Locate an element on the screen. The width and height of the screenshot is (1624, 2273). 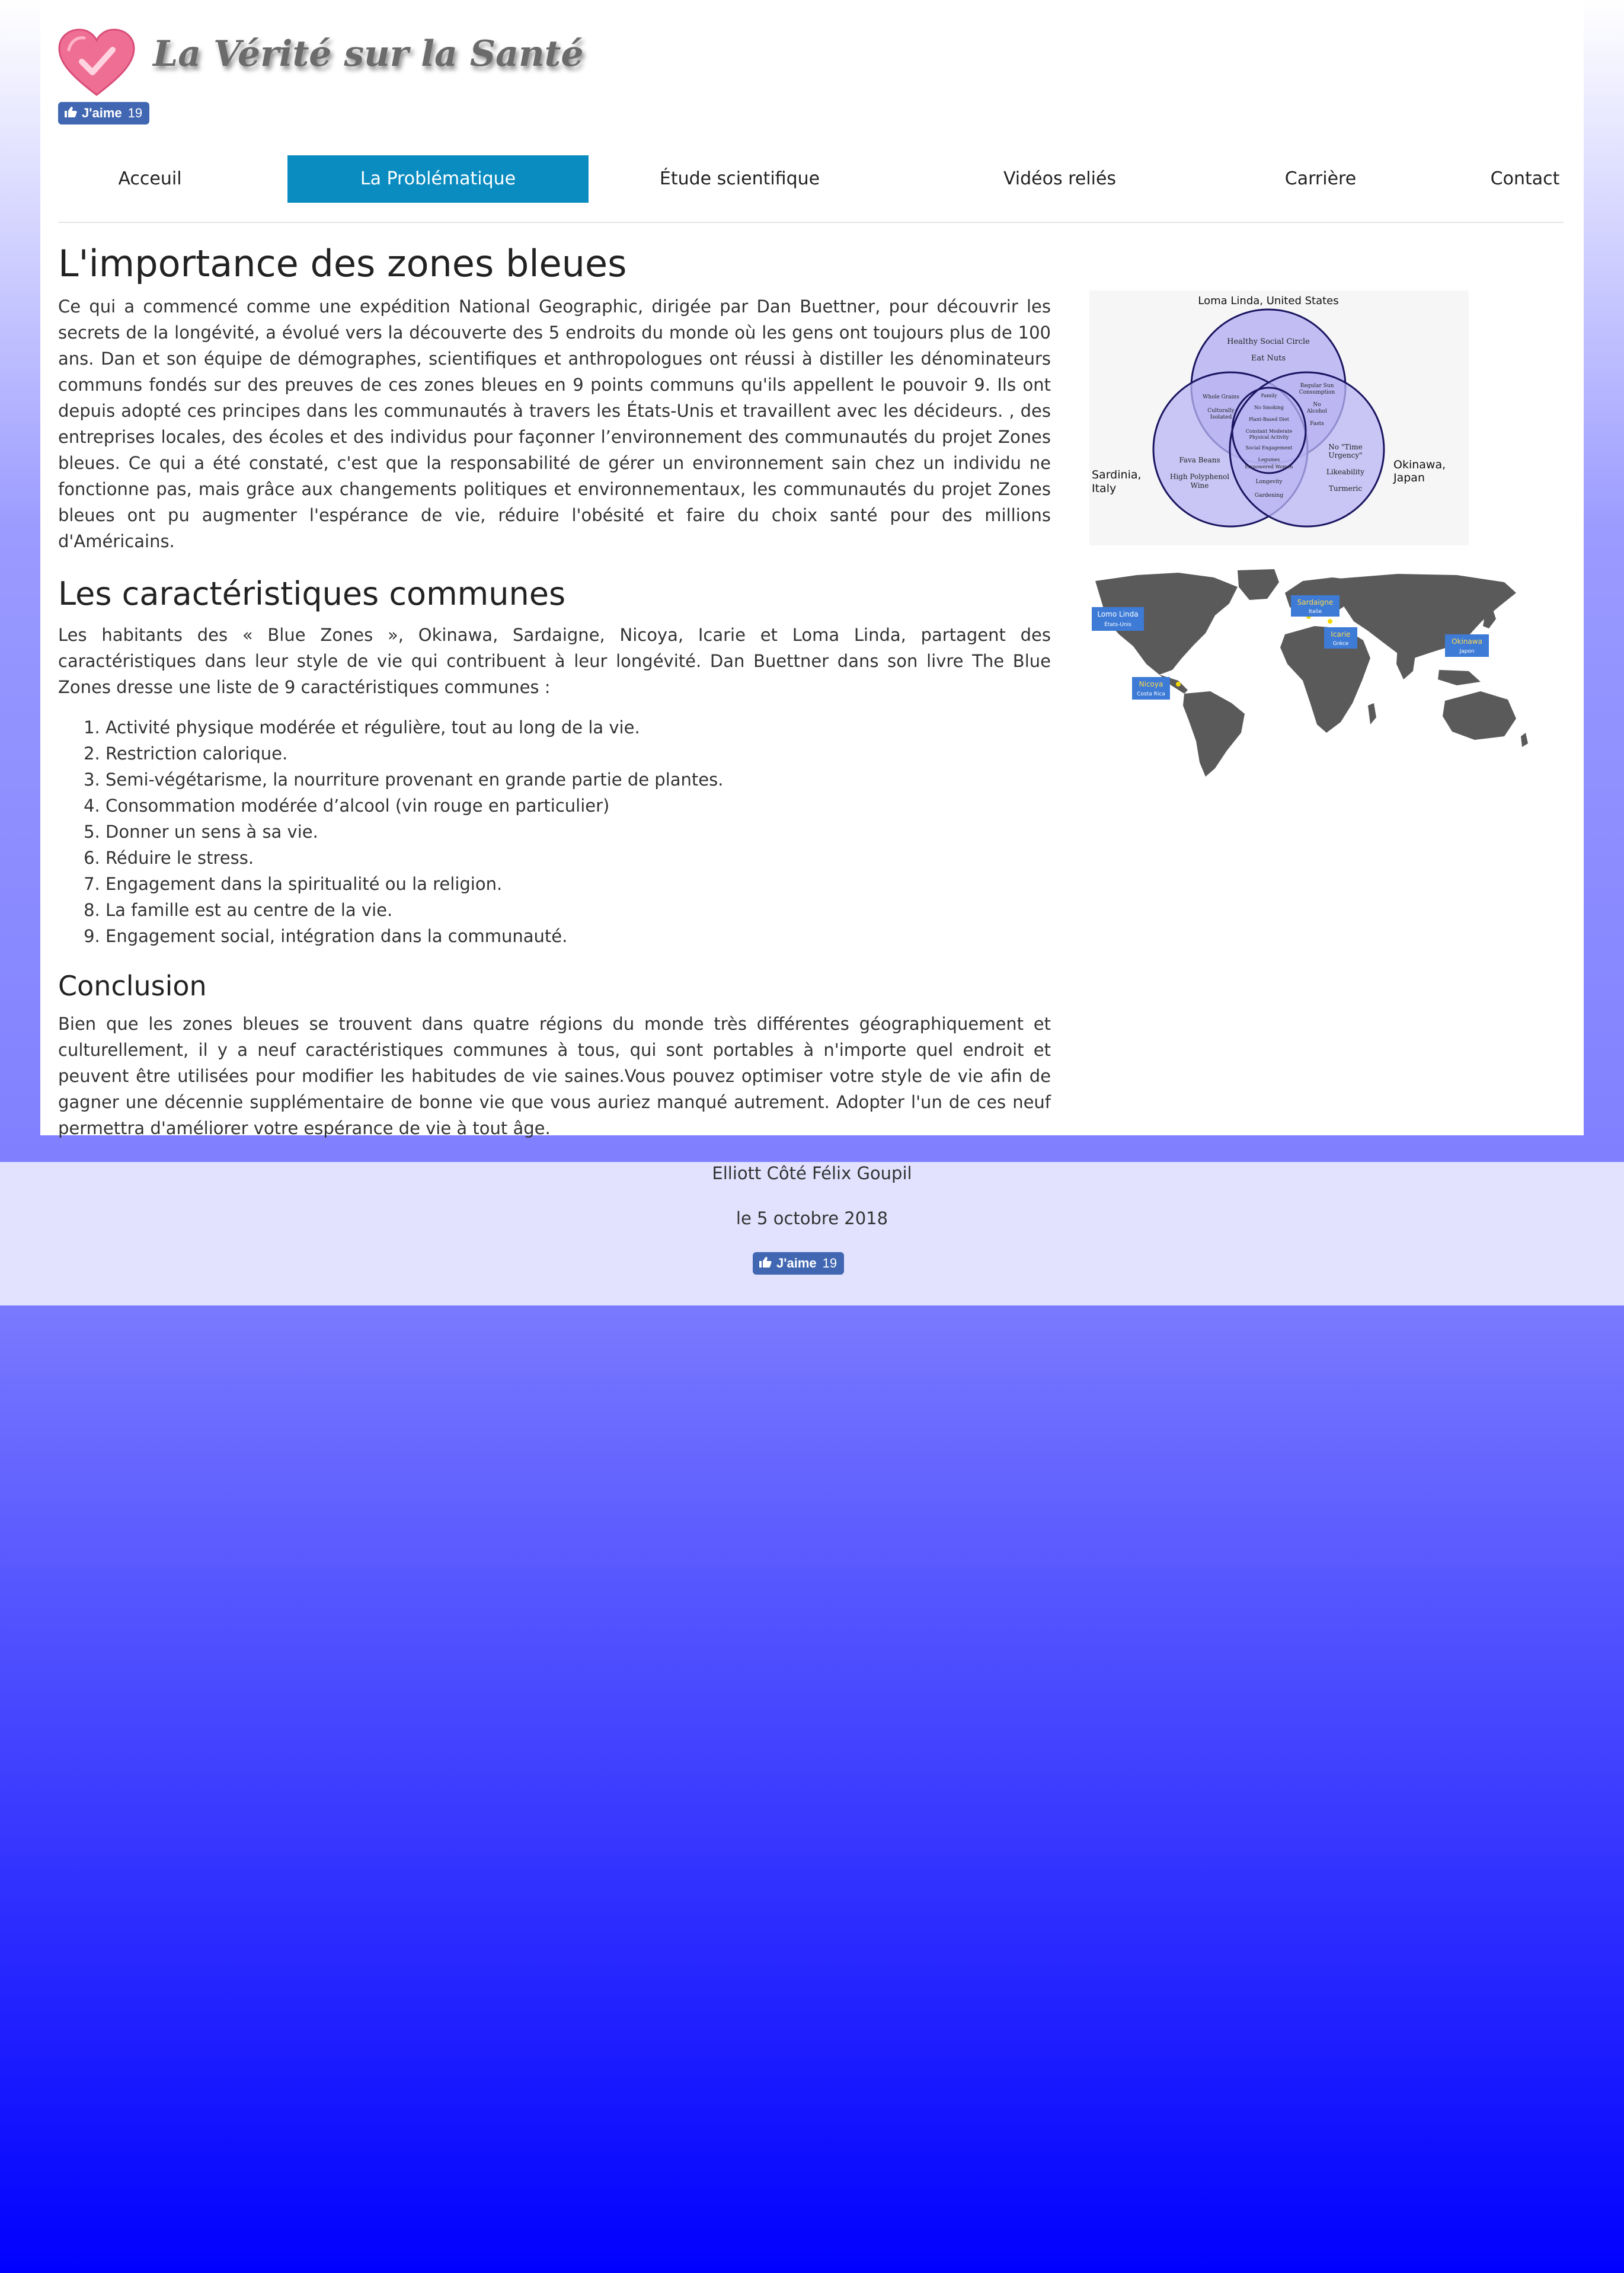
map-tag-sub: Costa Rica is located at coordinates (1151, 694).